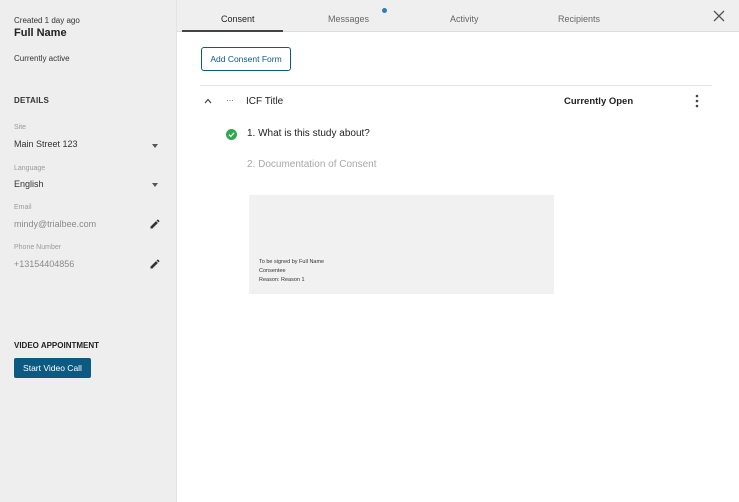 The width and height of the screenshot is (739, 502). I want to click on more-vertical-icon, so click(697, 101).